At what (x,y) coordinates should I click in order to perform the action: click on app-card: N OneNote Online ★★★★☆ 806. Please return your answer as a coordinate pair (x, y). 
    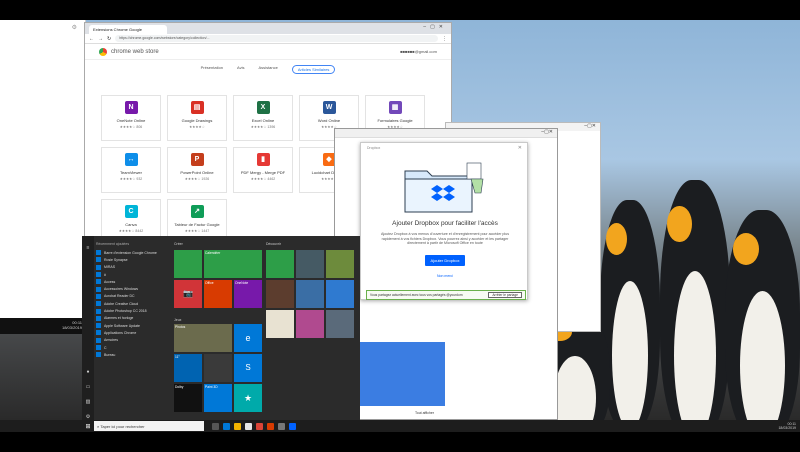
    Looking at the image, I should click on (131, 118).